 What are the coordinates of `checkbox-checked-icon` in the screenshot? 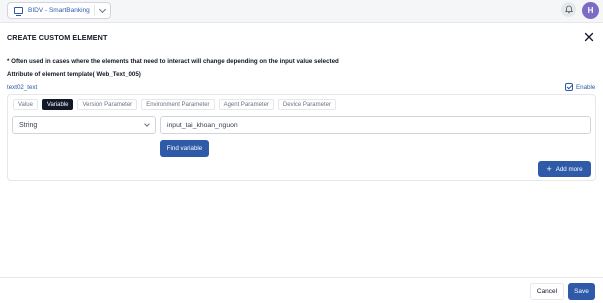 It's located at (569, 87).